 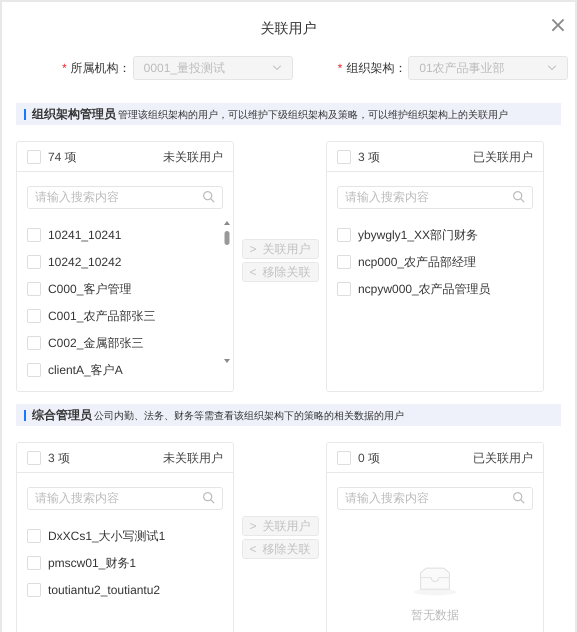 What do you see at coordinates (435, 581) in the screenshot?
I see `empty-inbox-icon` at bounding box center [435, 581].